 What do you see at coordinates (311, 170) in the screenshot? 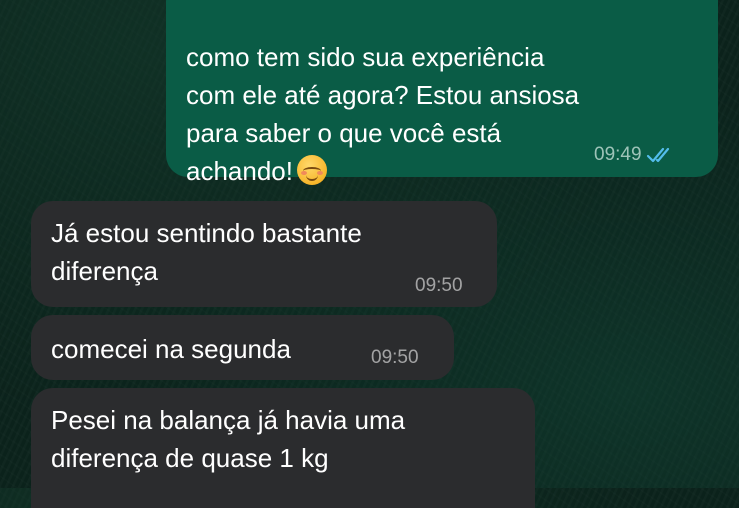
I see `smiling-face-emoji-icon` at bounding box center [311, 170].